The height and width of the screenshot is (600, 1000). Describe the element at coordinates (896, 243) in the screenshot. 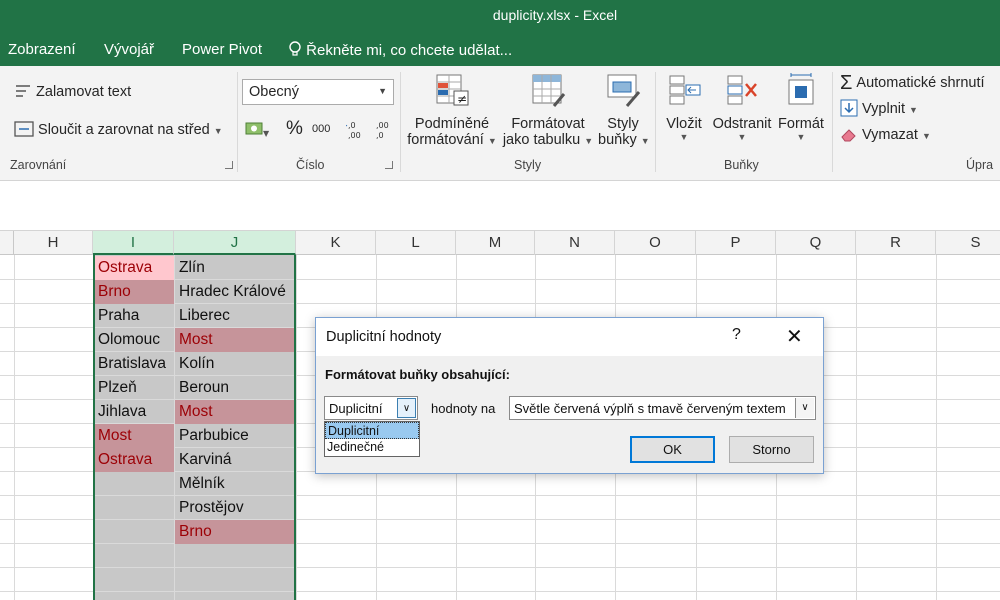

I see `column-header-r: R` at that location.